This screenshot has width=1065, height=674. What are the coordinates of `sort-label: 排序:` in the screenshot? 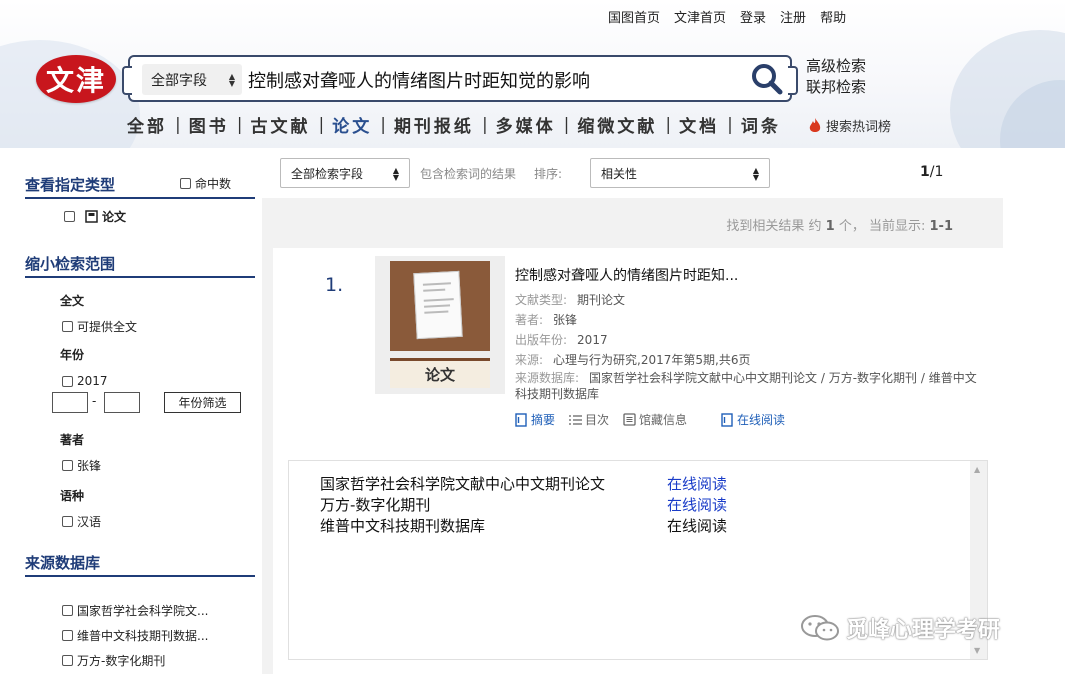 It's located at (548, 174).